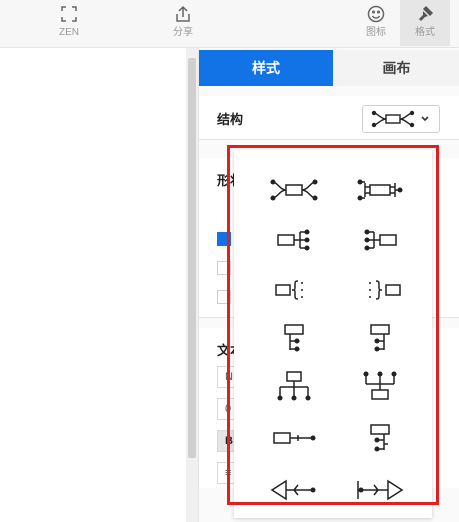 The height and width of the screenshot is (522, 459). I want to click on tab-canvas: 画布, so click(396, 68).